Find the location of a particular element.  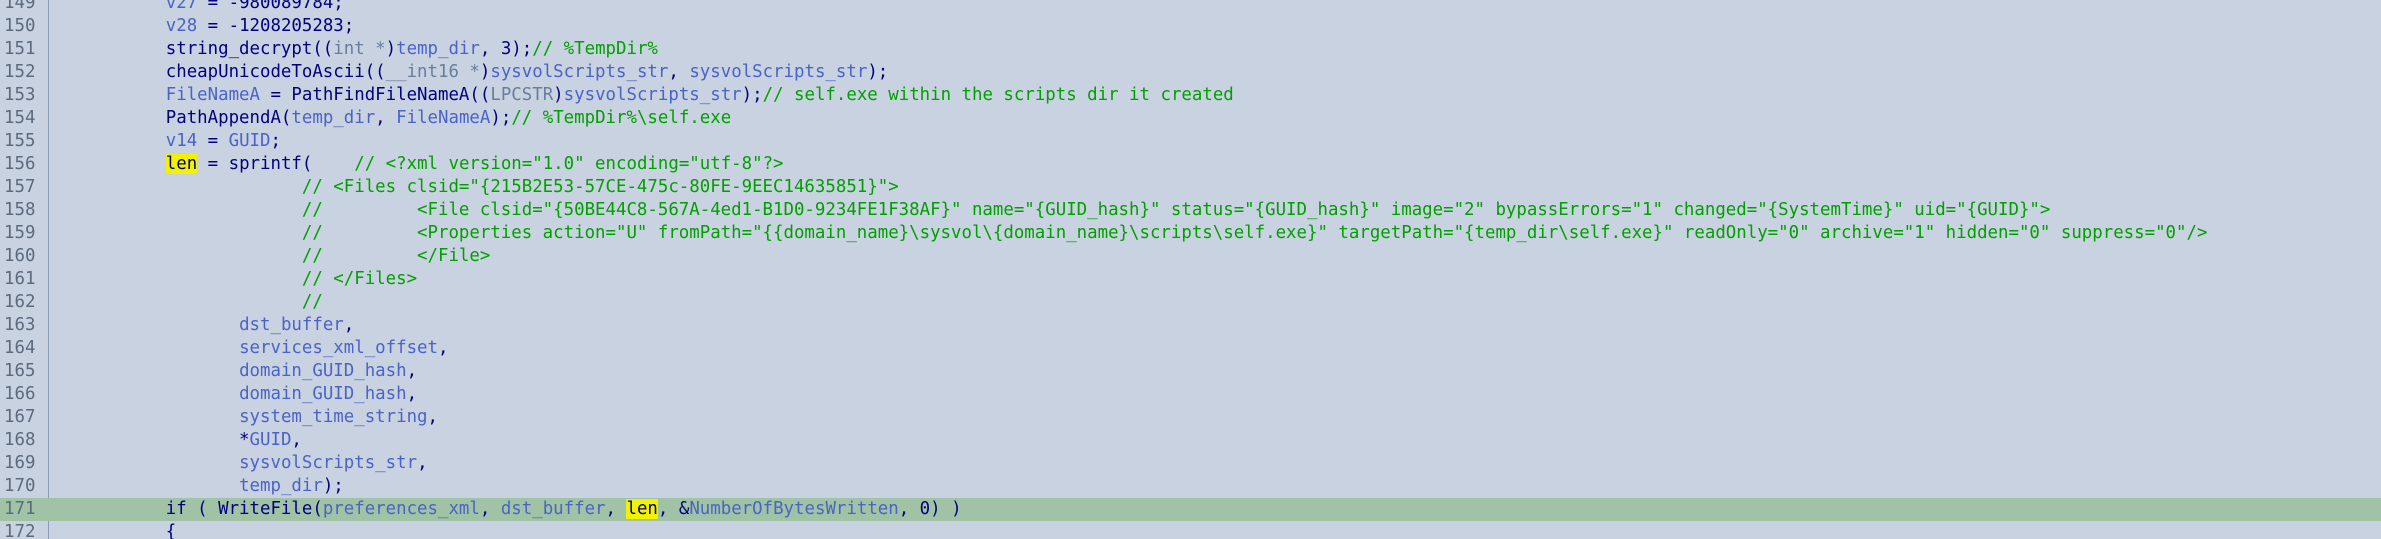

code-identifier: services_xml_offset is located at coordinates (338, 348).